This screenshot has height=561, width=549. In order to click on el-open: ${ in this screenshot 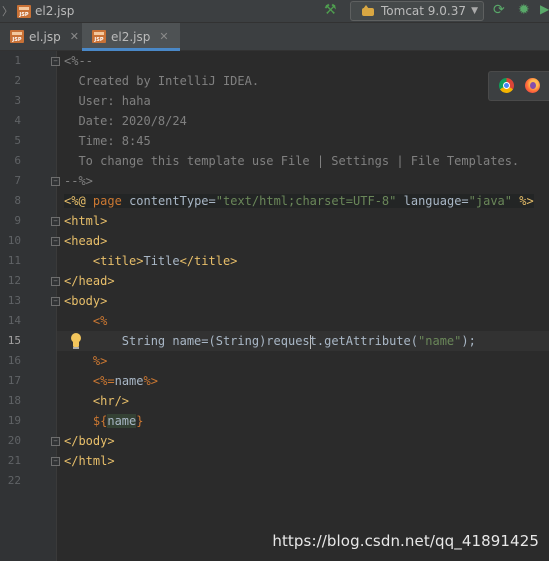, I will do `click(100, 421)`.